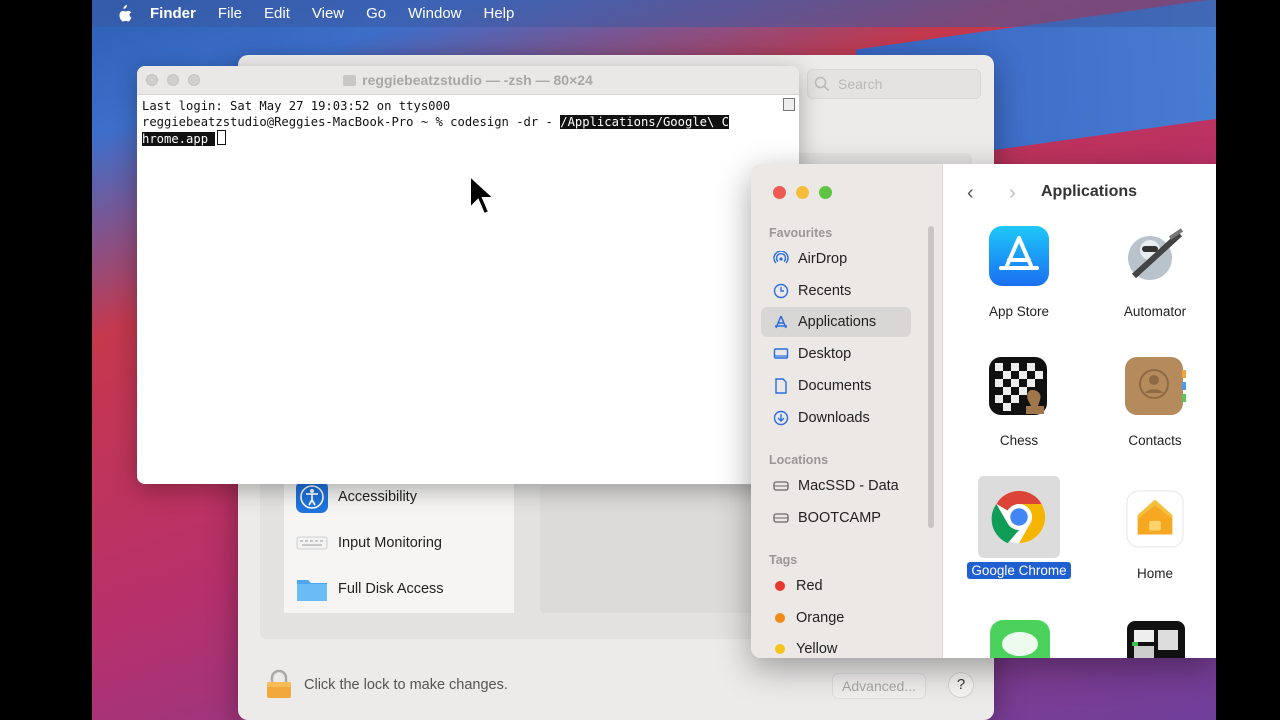  I want to click on accessibility-icon, so click(312, 497).